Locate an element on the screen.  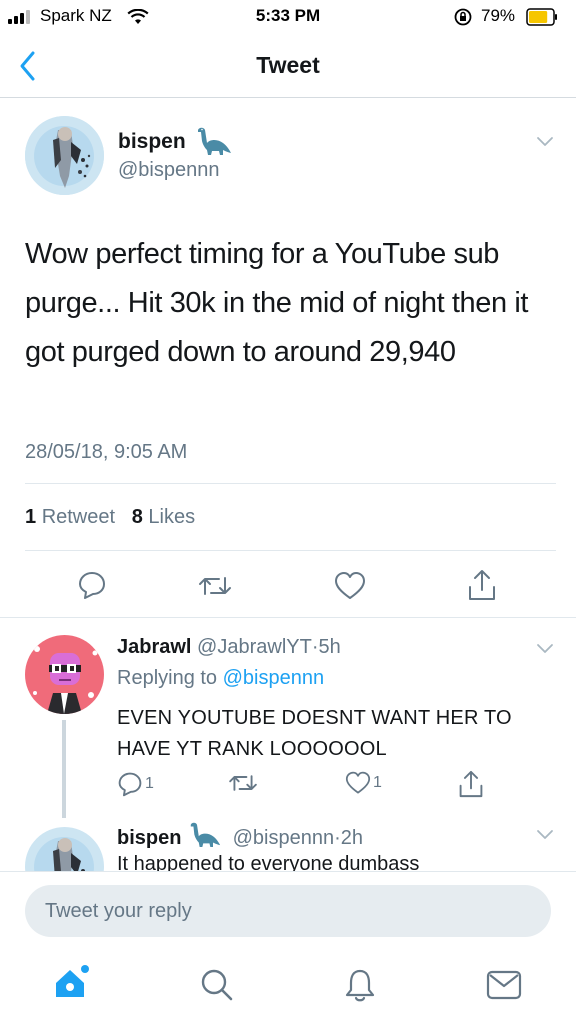
tweet-stats: 1 Retweet 8 Likes is located at coordinates (110, 517).